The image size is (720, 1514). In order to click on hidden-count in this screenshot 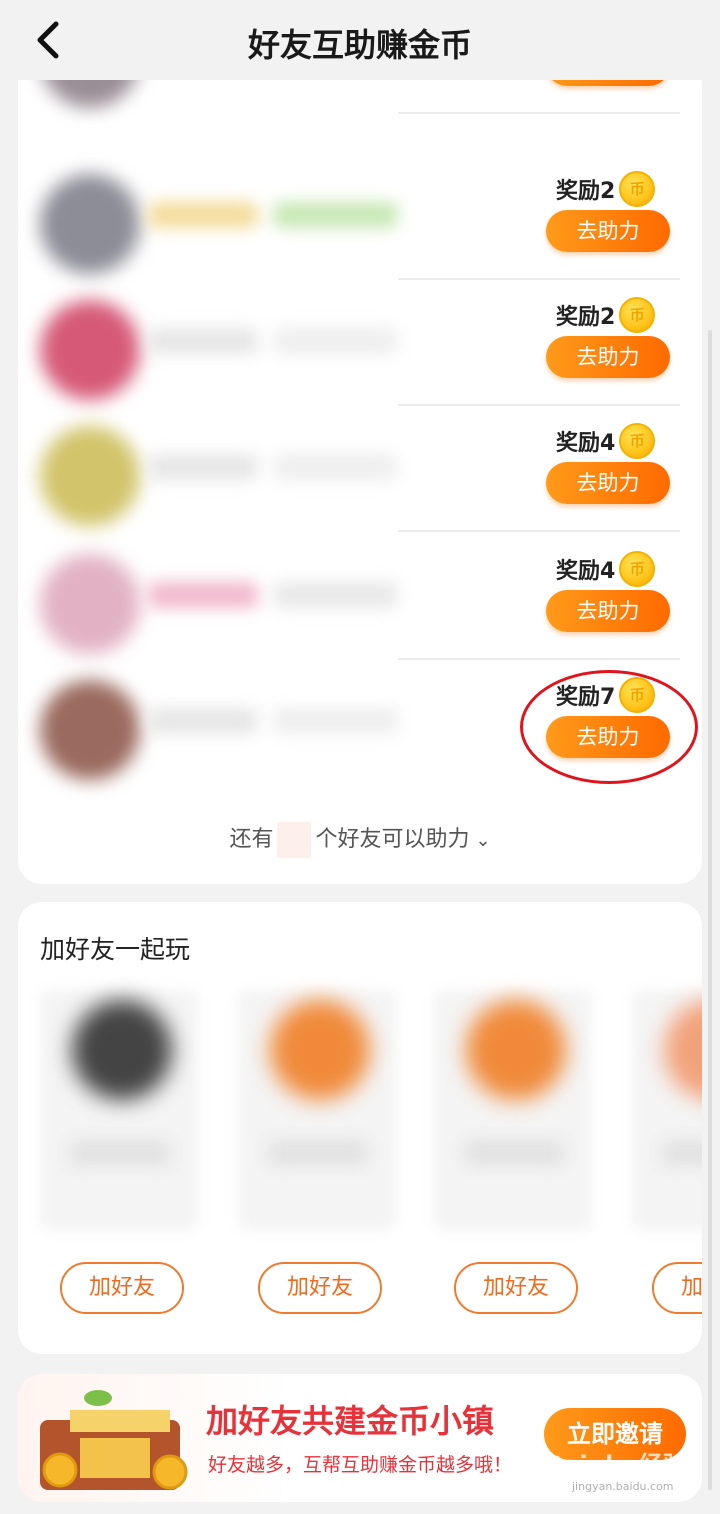, I will do `click(294, 840)`.